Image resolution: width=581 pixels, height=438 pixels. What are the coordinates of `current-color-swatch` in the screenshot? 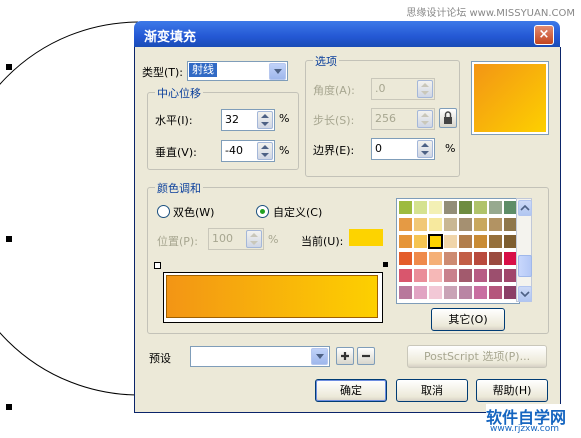 It's located at (366, 237).